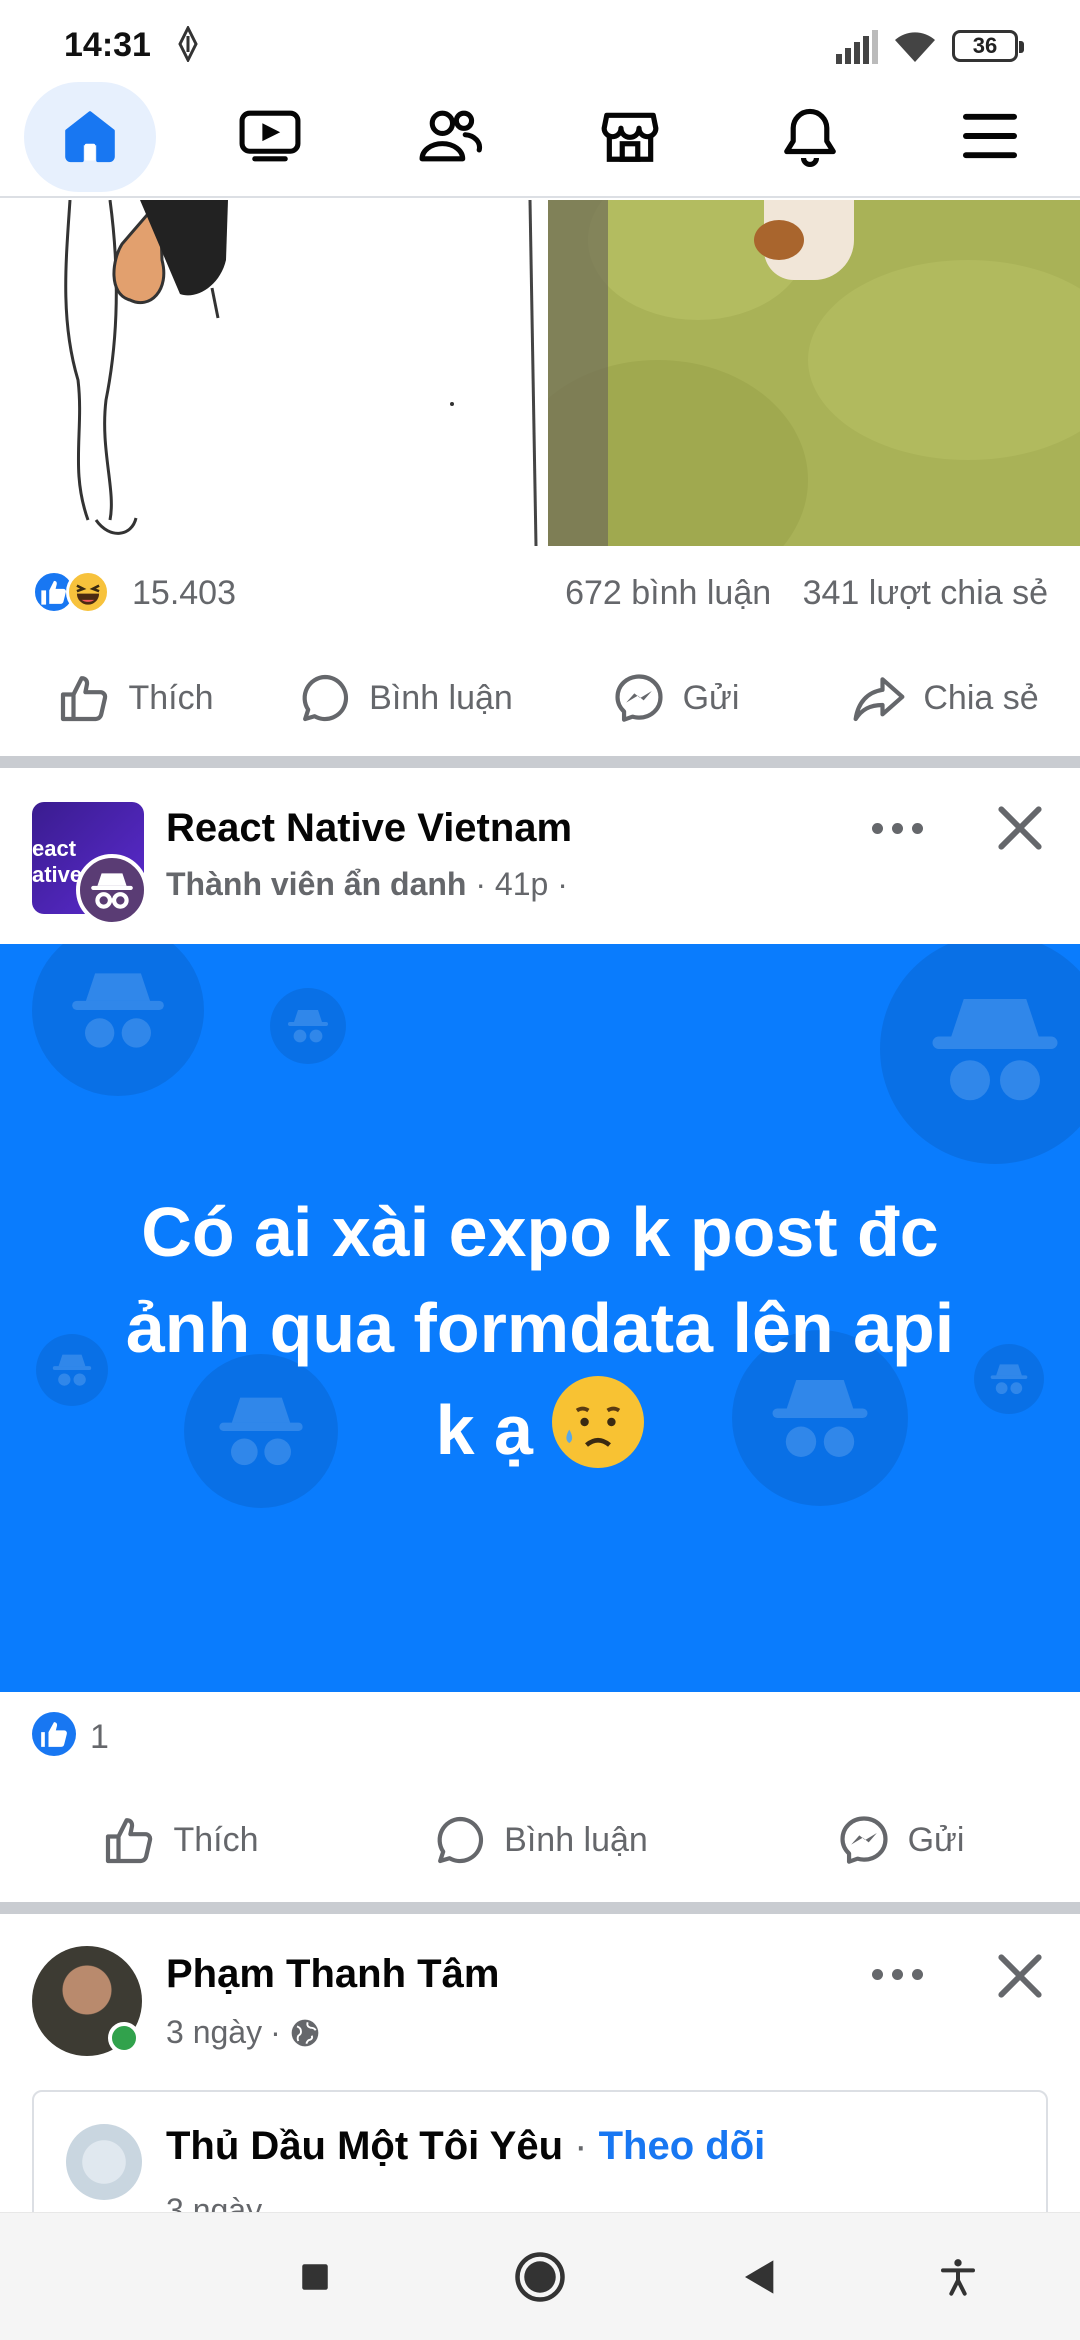 The width and height of the screenshot is (1080, 2340). What do you see at coordinates (540, 1232) in the screenshot?
I see `post-body-line-1: Có ai xài expo k post đc` at bounding box center [540, 1232].